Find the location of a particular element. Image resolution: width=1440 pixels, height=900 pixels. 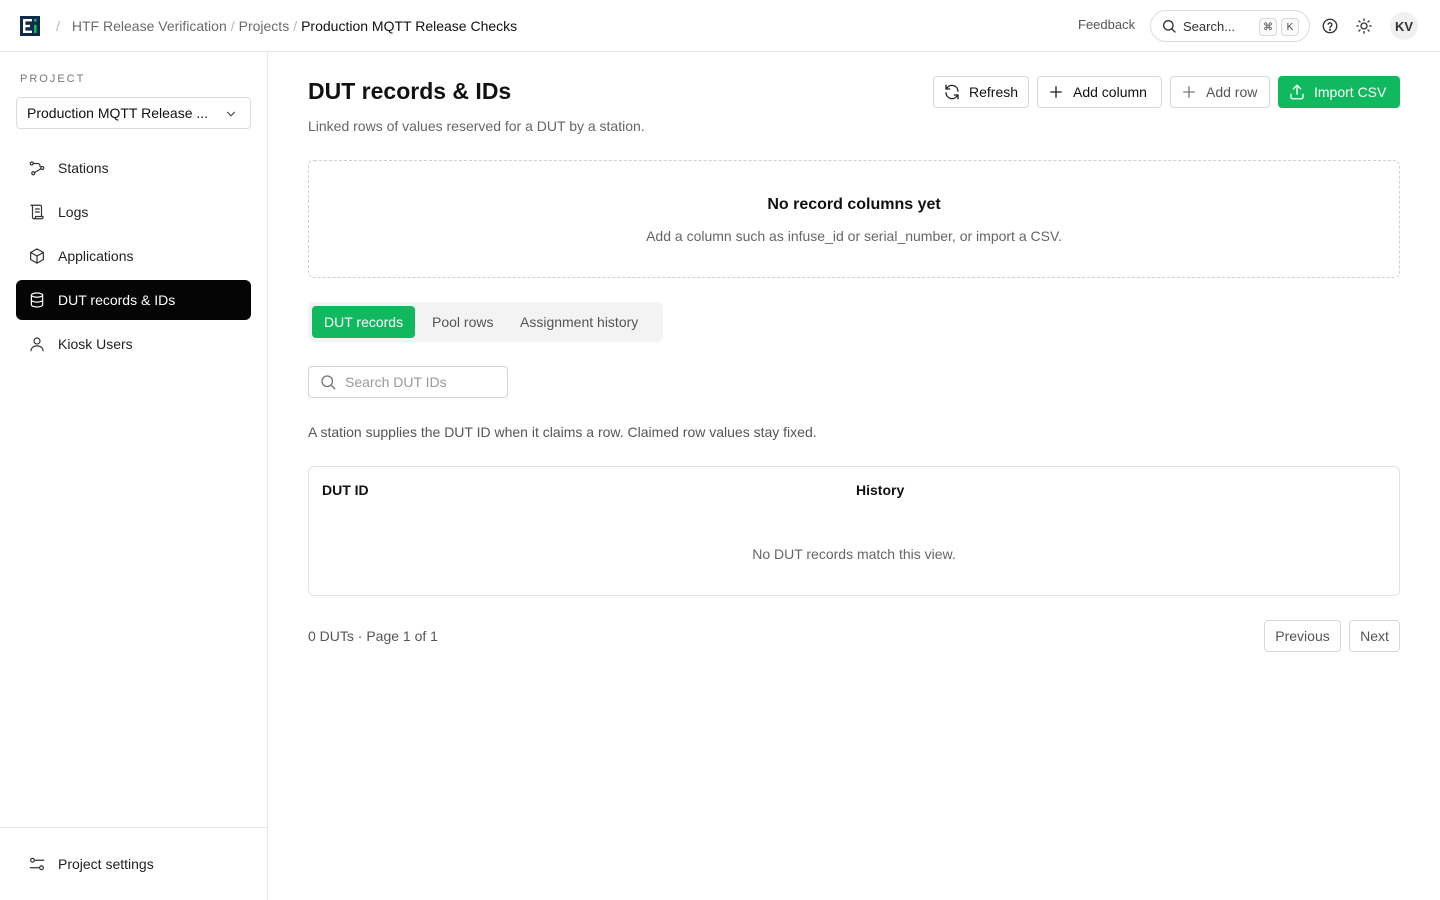

user-icon is located at coordinates (37, 344).